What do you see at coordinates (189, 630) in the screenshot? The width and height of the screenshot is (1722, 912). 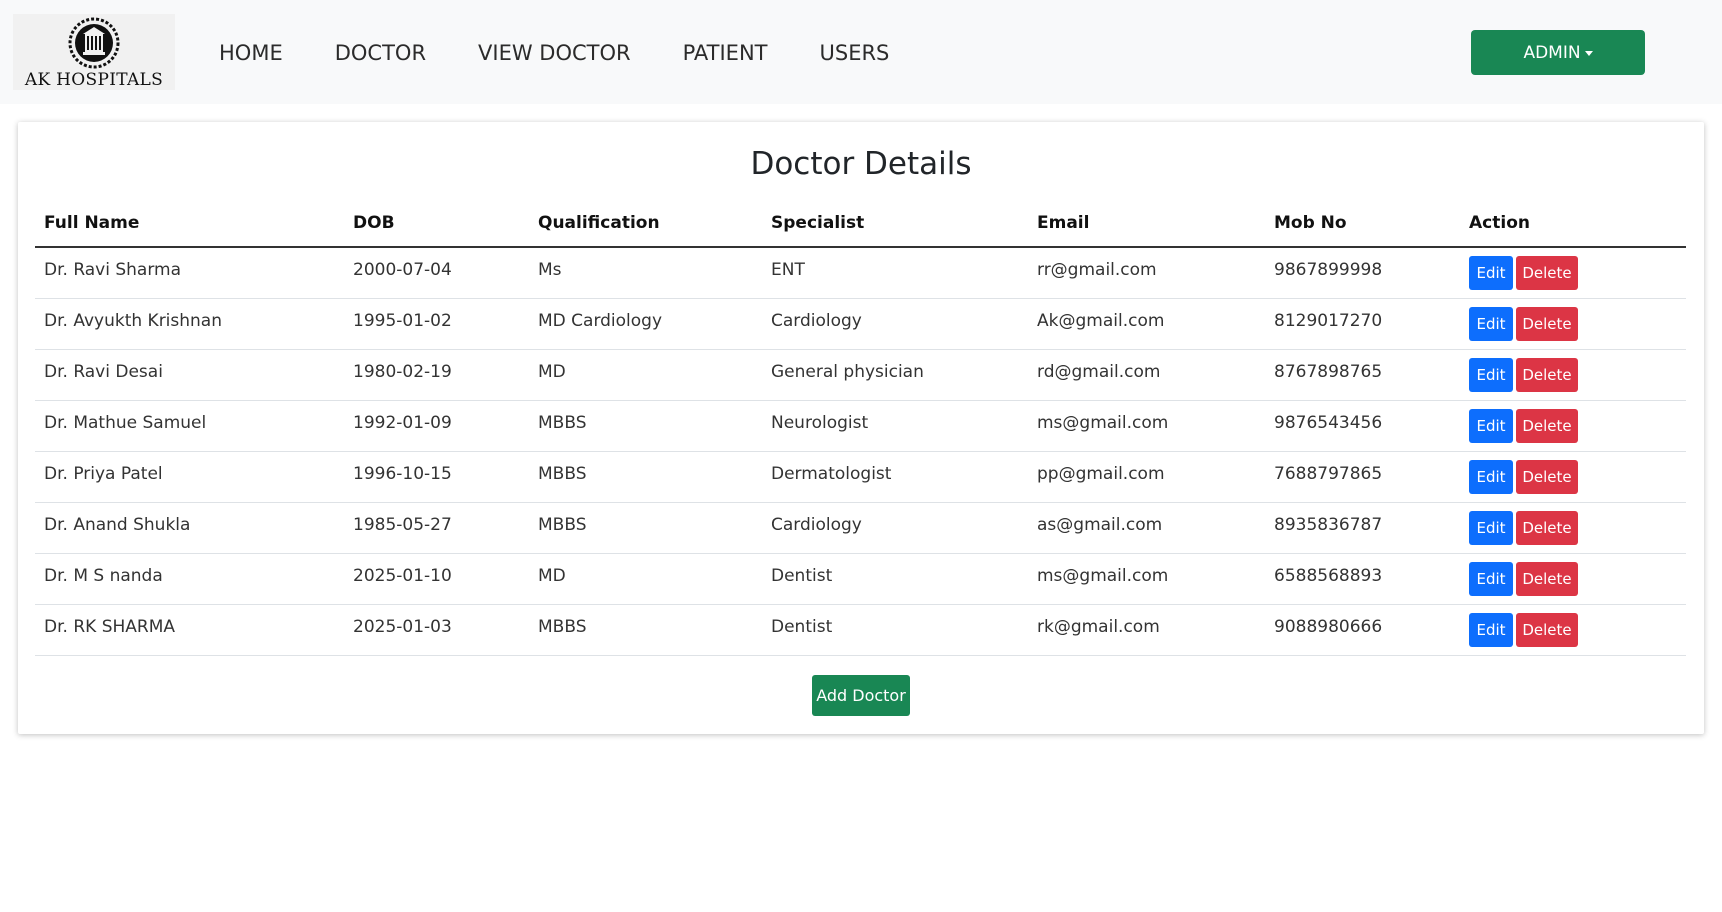 I see `cell-full-name: Dr. RK SHARMA` at bounding box center [189, 630].